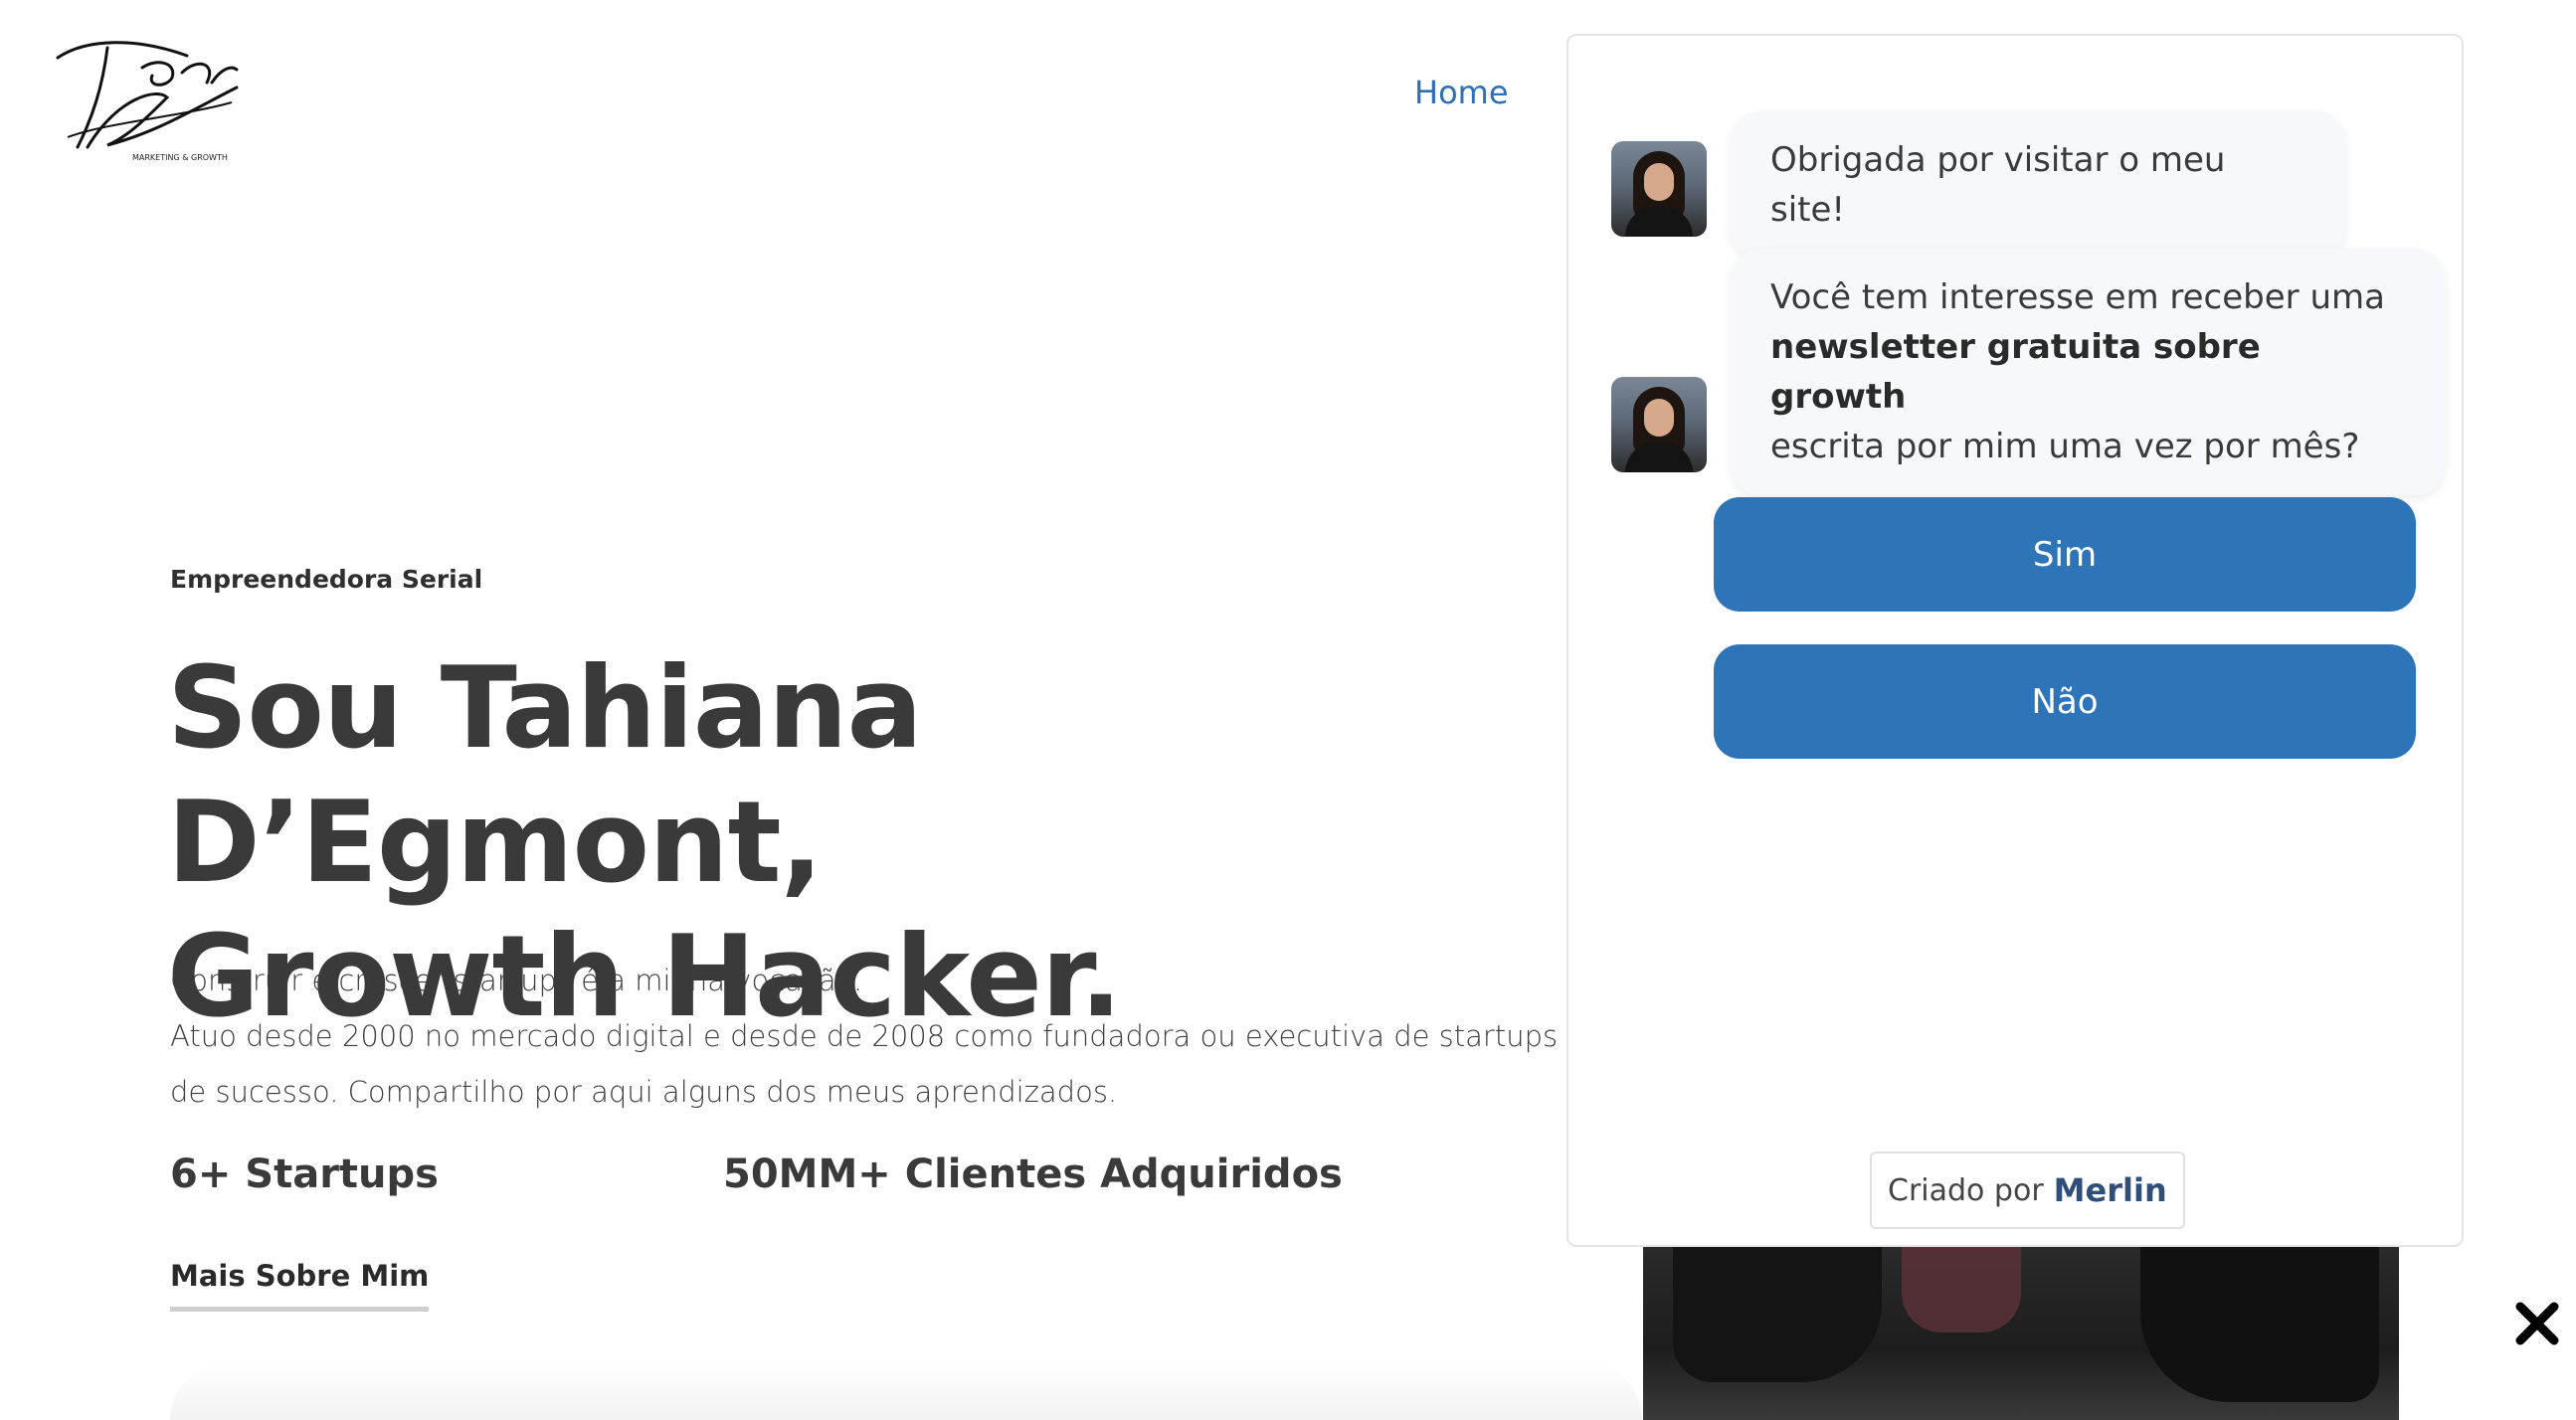  I want to click on chat-message-2-bold: newsletter gratuita sobre growth, so click(2015, 372).